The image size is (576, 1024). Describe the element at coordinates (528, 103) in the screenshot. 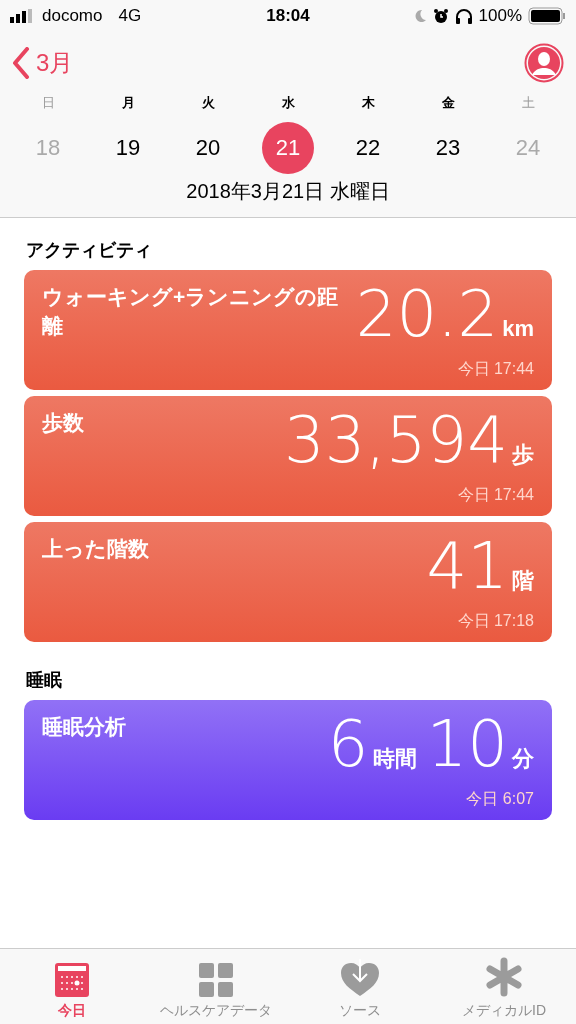

I see `weekday-label: 土` at that location.